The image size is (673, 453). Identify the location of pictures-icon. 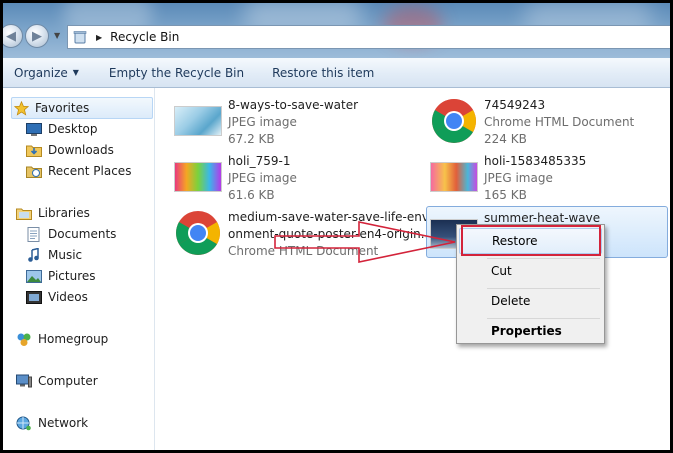
(34, 276).